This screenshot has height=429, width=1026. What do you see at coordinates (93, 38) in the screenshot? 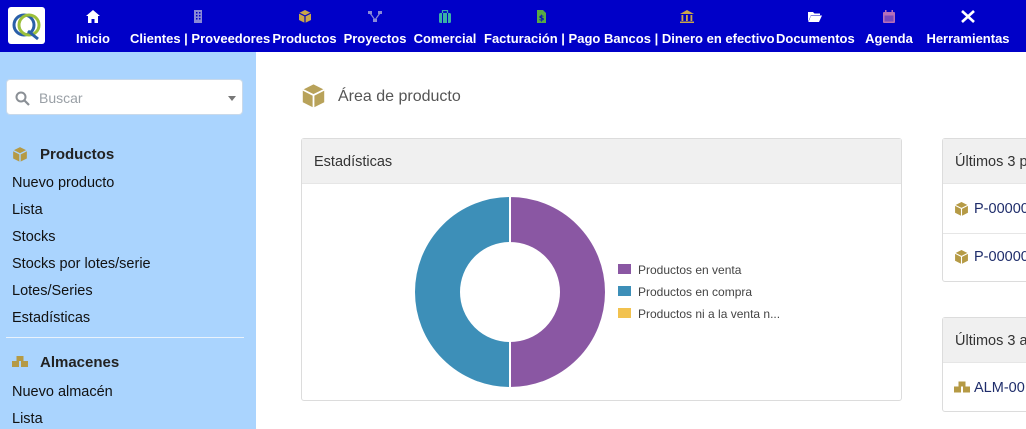
I see `nav-label: Inicio` at bounding box center [93, 38].